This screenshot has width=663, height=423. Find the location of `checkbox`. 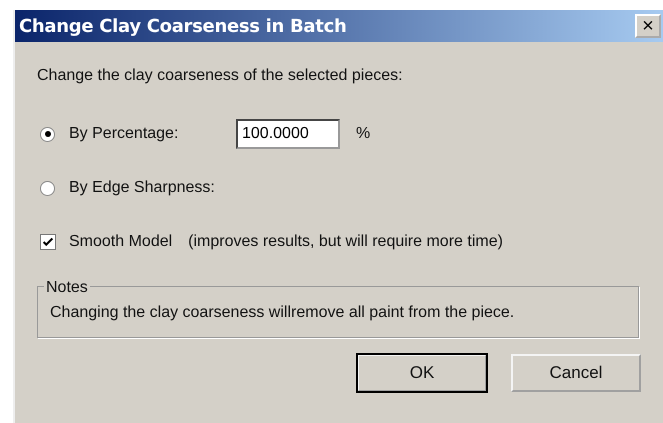

checkbox is located at coordinates (48, 242).